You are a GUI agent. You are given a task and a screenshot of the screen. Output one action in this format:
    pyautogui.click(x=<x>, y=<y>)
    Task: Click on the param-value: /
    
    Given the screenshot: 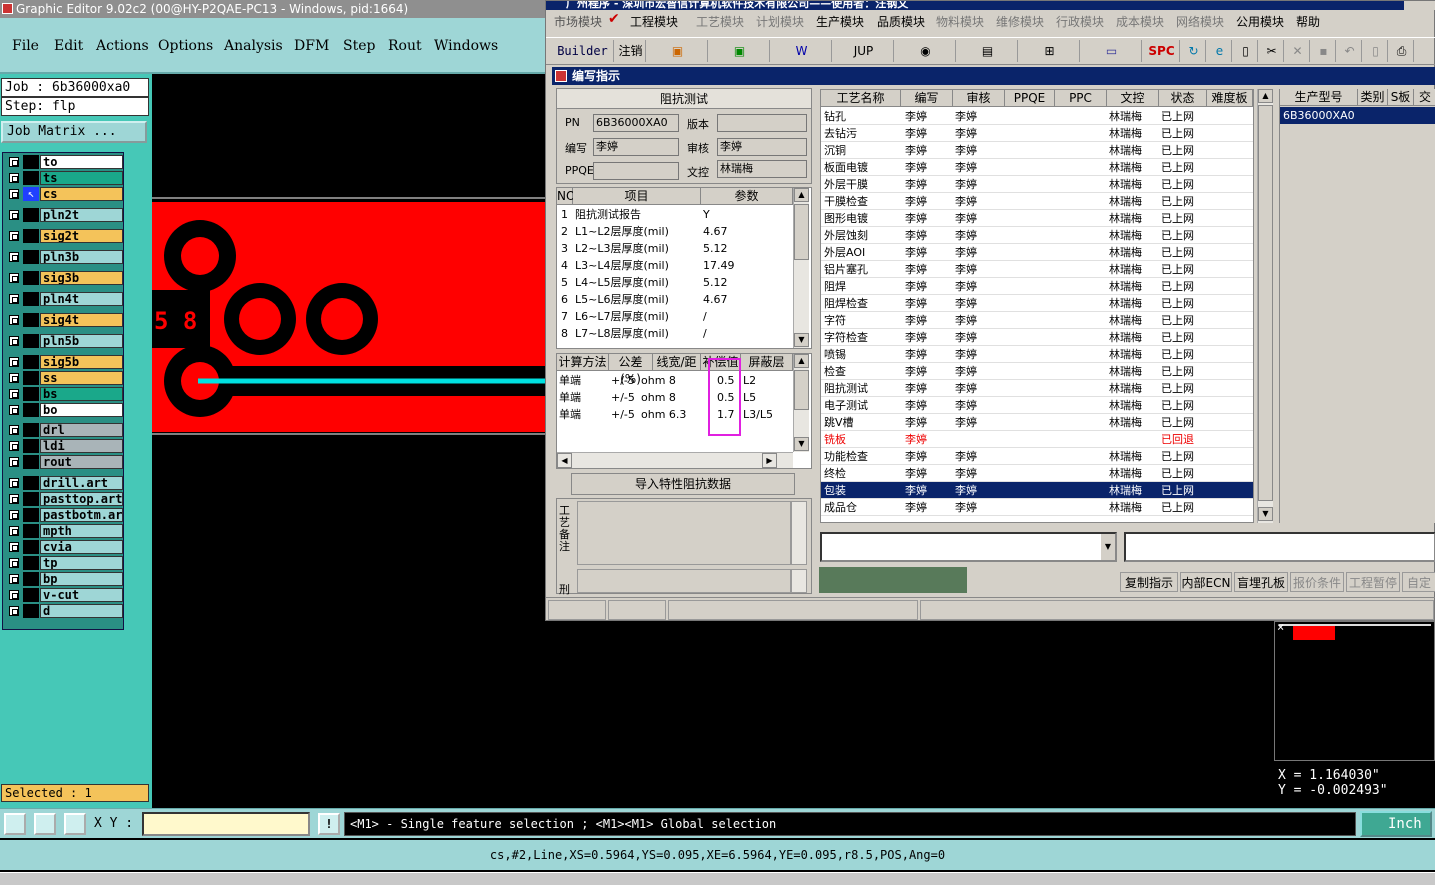 What is the action you would take?
    pyautogui.click(x=747, y=316)
    